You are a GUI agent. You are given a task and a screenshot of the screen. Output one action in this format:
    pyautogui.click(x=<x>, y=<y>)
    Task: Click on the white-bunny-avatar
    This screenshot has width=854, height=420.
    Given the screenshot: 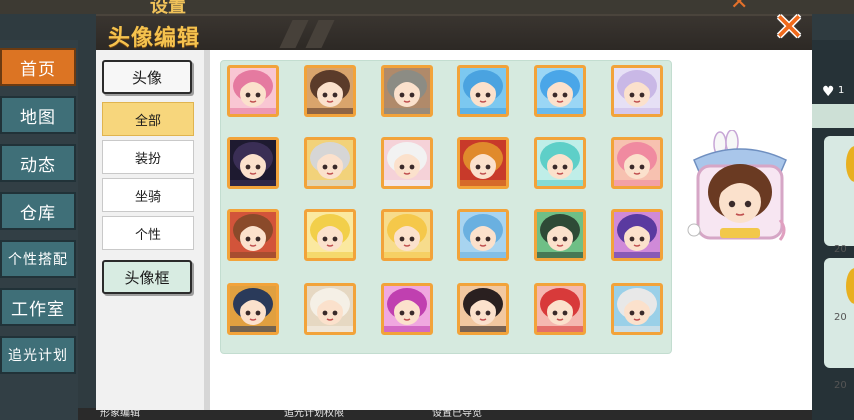 What is the action you would take?
    pyautogui.click(x=407, y=163)
    